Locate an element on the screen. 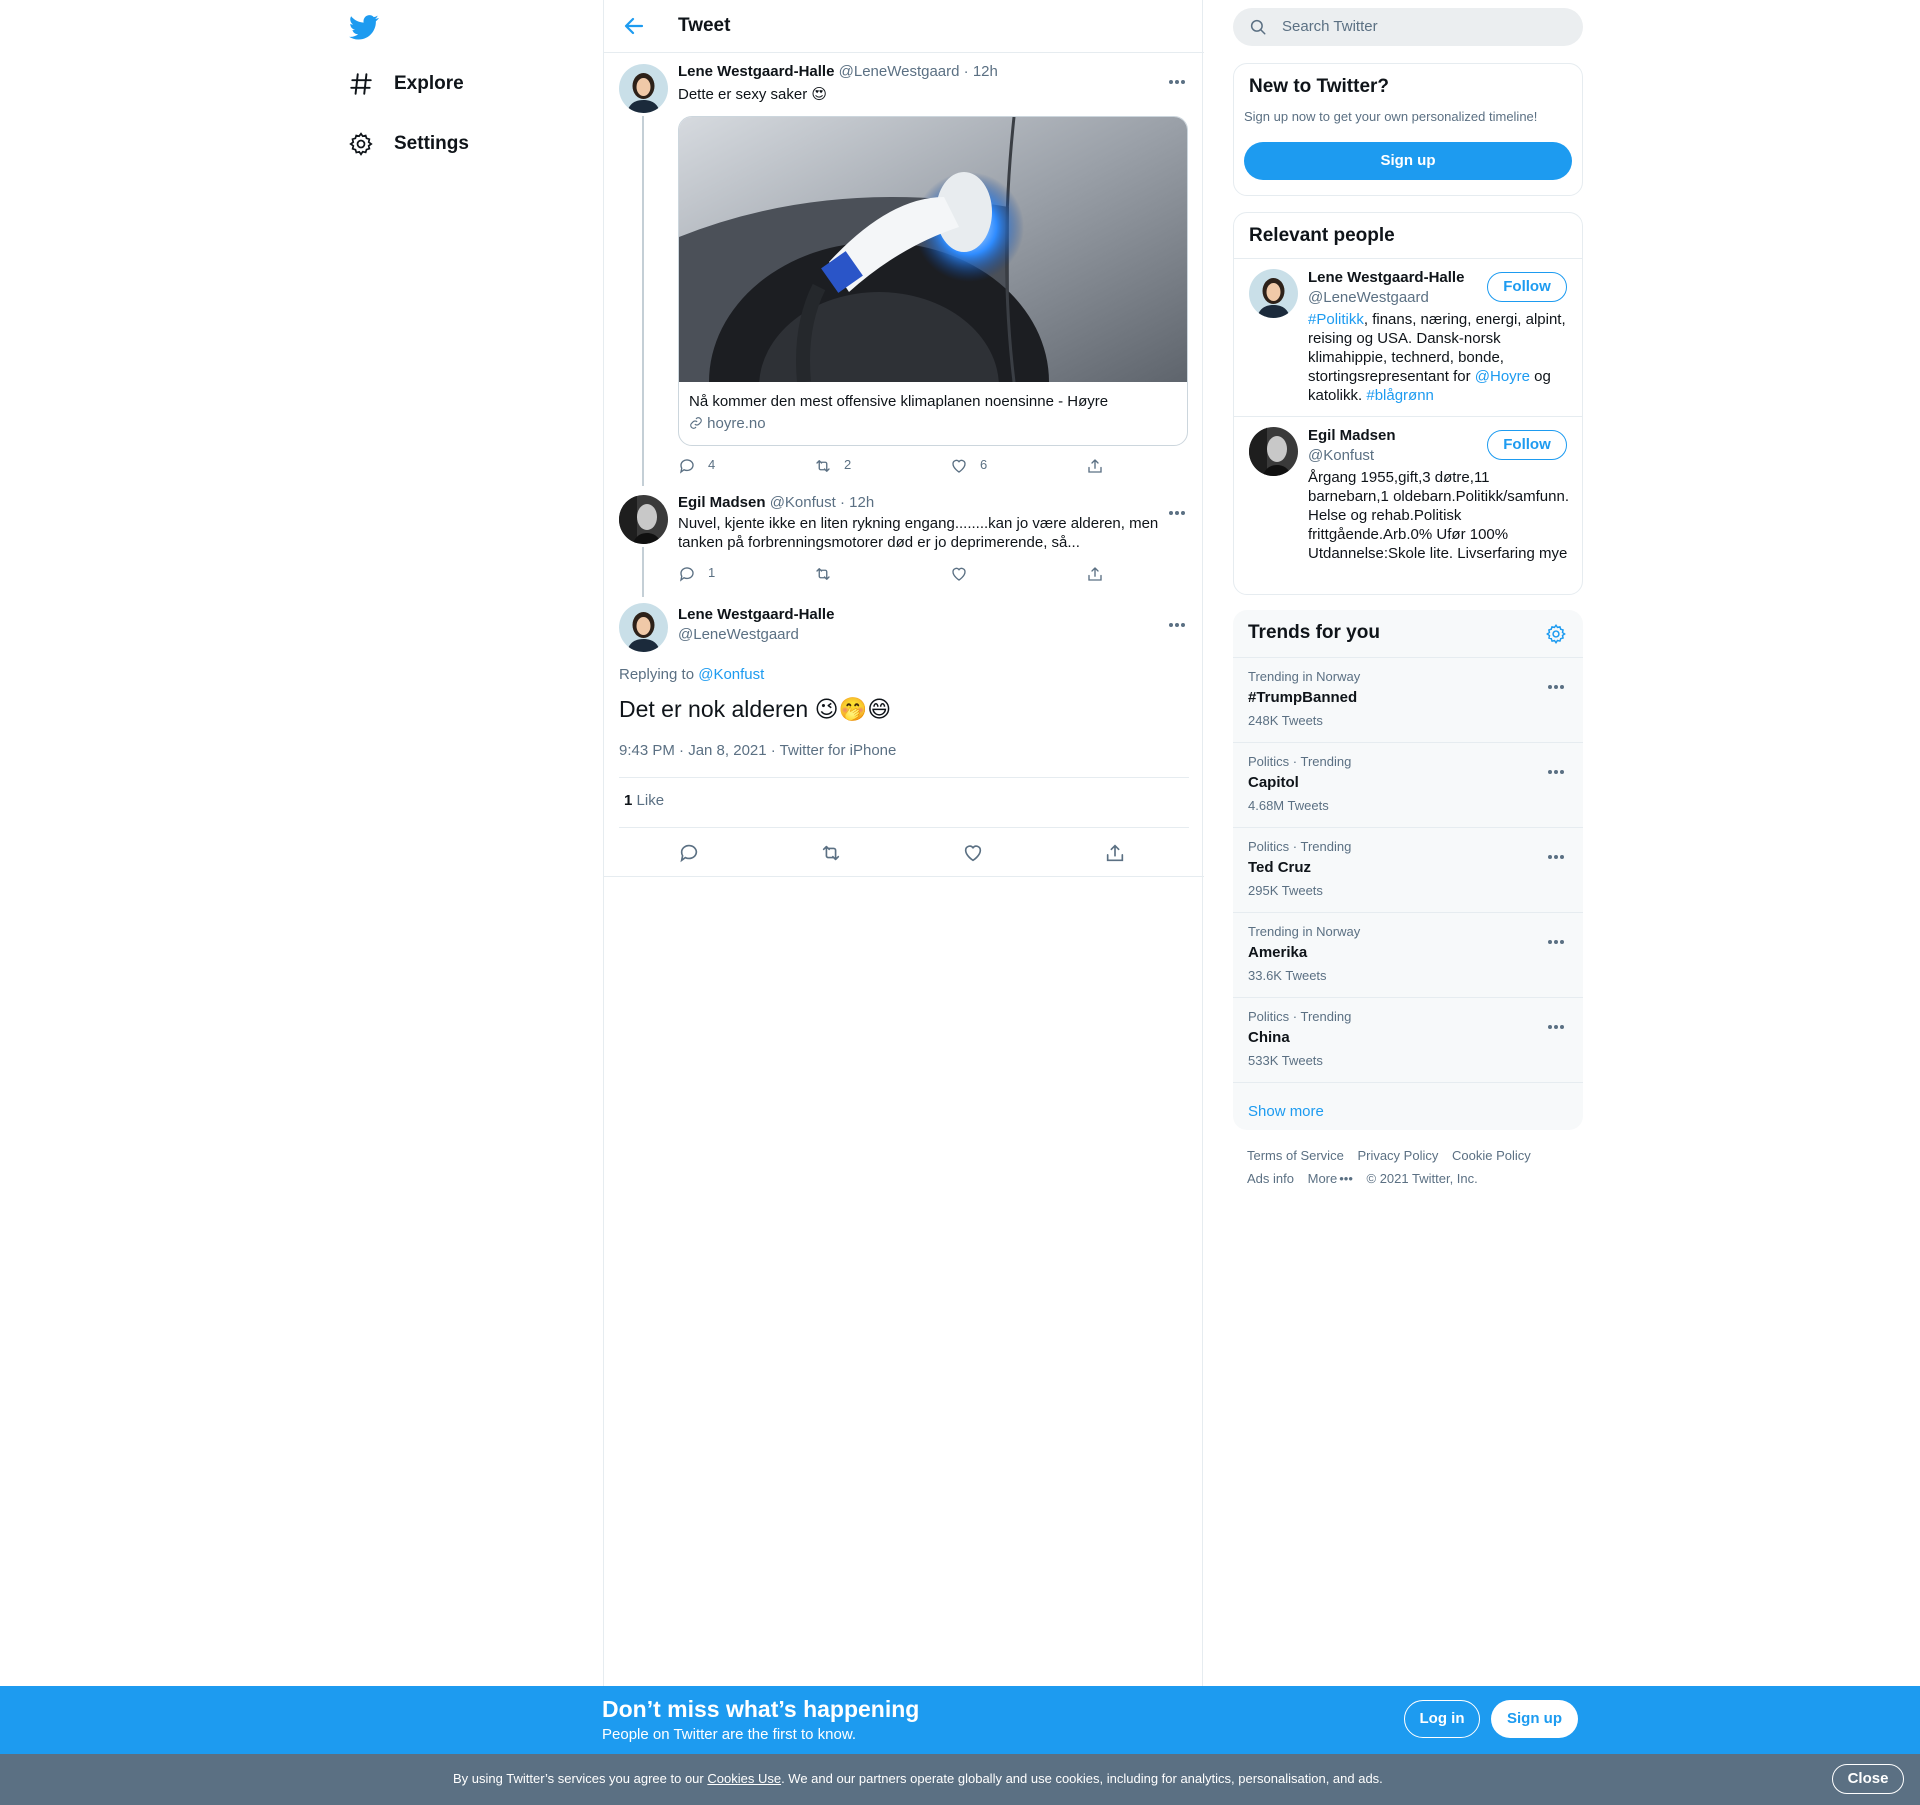 The height and width of the screenshot is (1805, 1920). tweet-2-like-button is located at coordinates (1018, 574).